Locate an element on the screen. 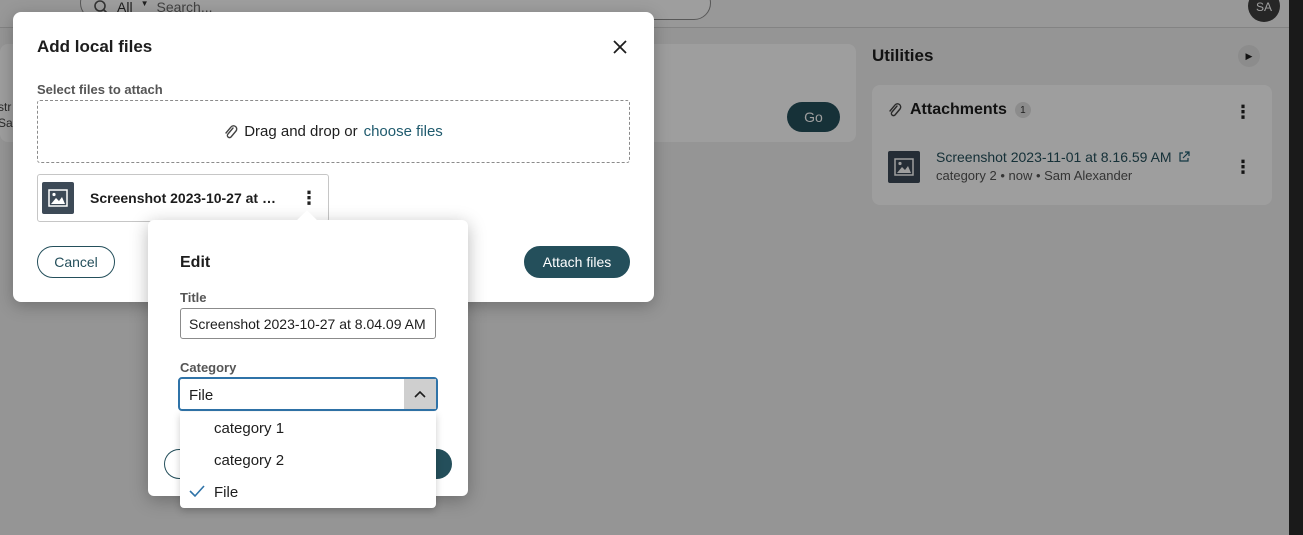 The height and width of the screenshot is (535, 1303). category-label: Category is located at coordinates (208, 367).